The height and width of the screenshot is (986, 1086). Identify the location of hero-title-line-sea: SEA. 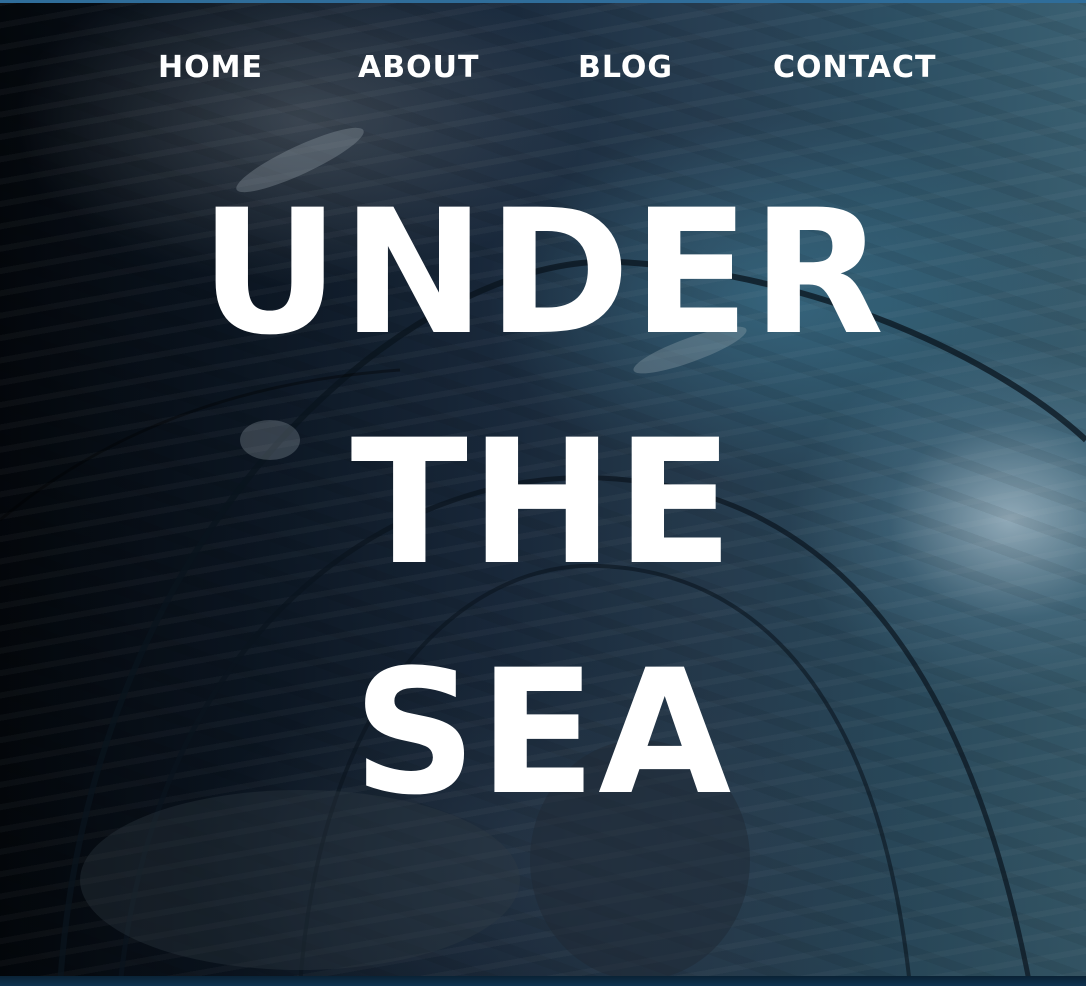
(543, 732).